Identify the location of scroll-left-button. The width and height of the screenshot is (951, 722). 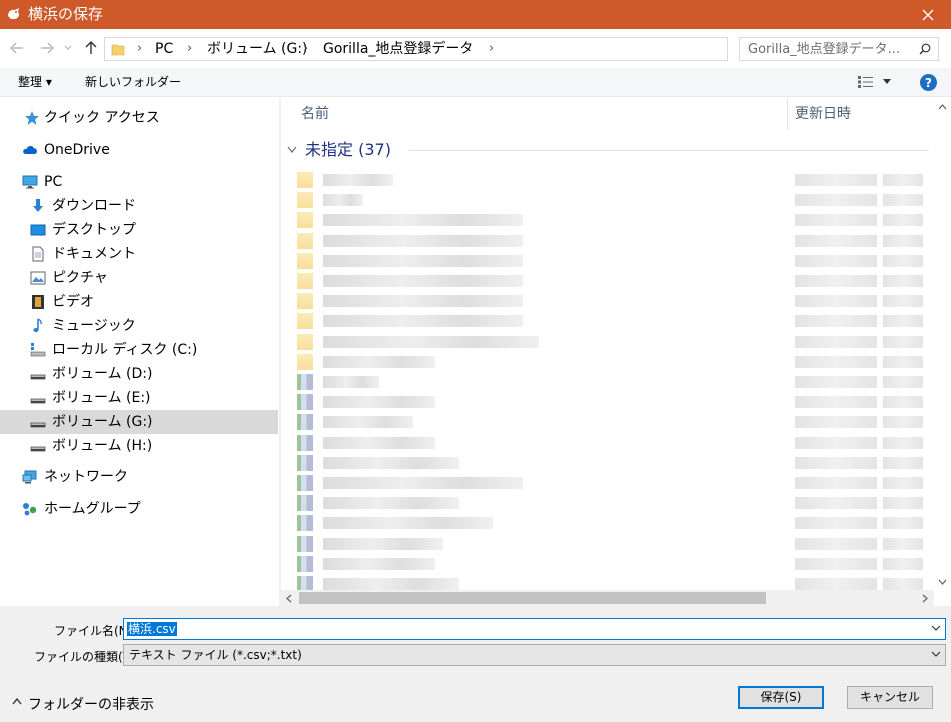
(289, 598).